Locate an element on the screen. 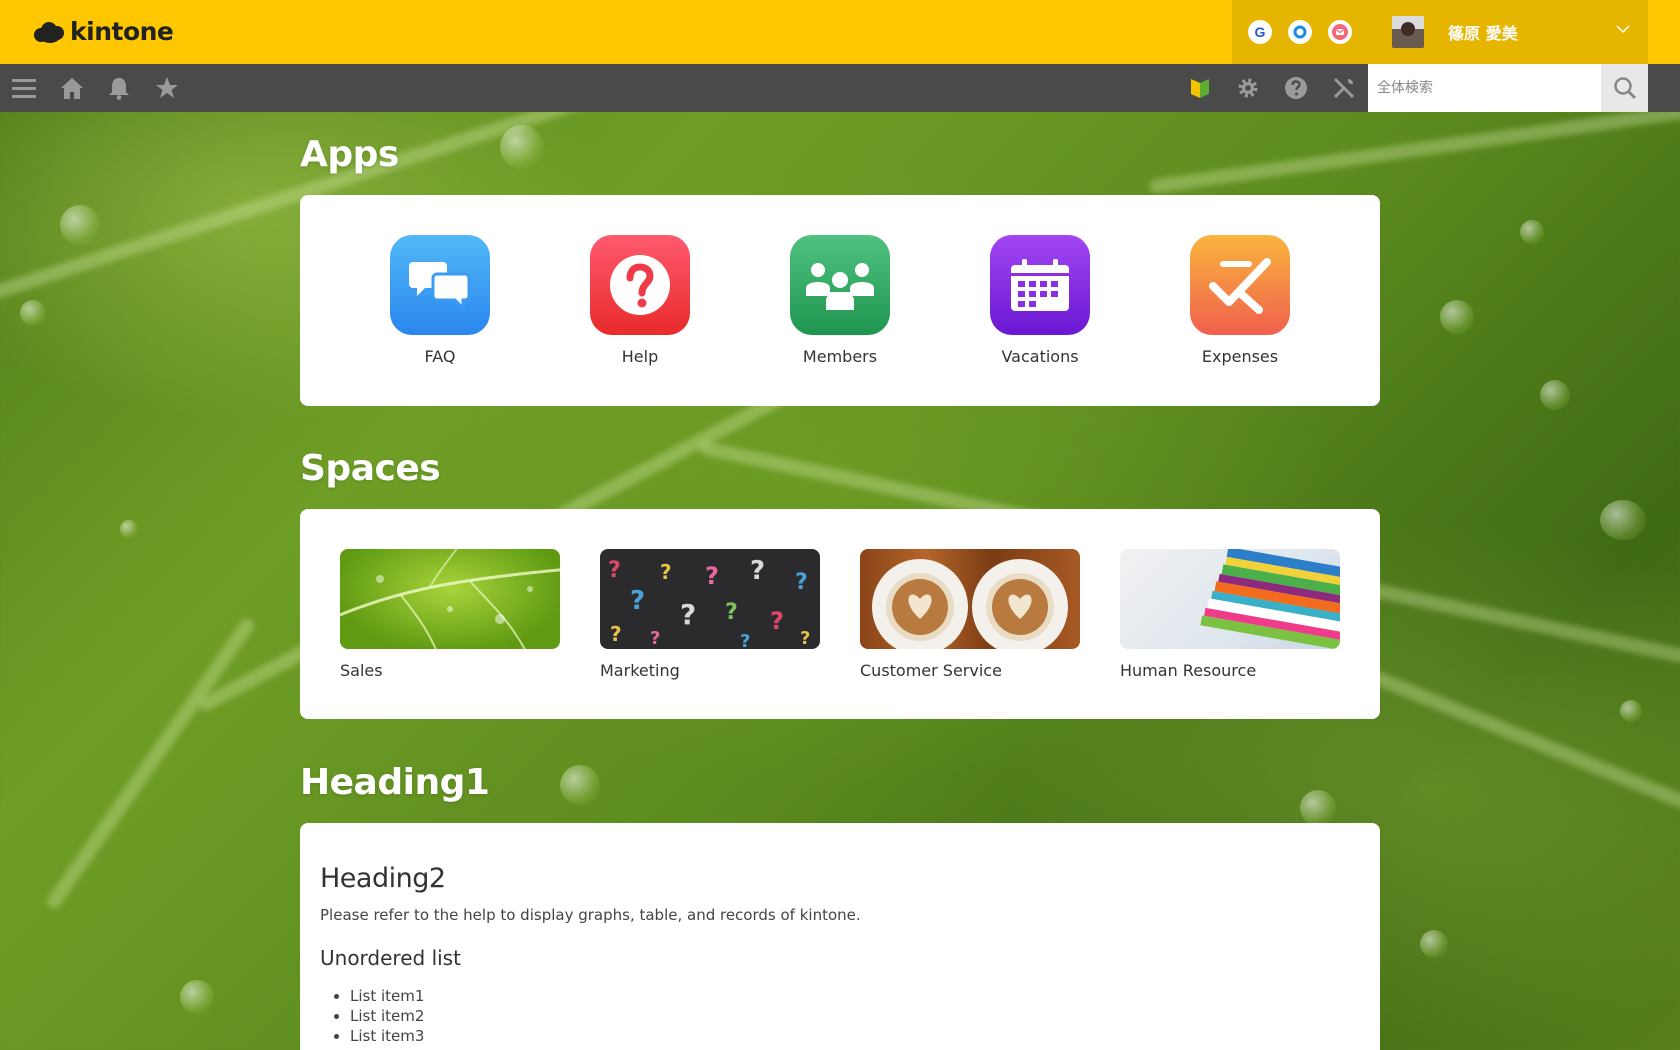  notification-bell-icon is located at coordinates (119, 88).